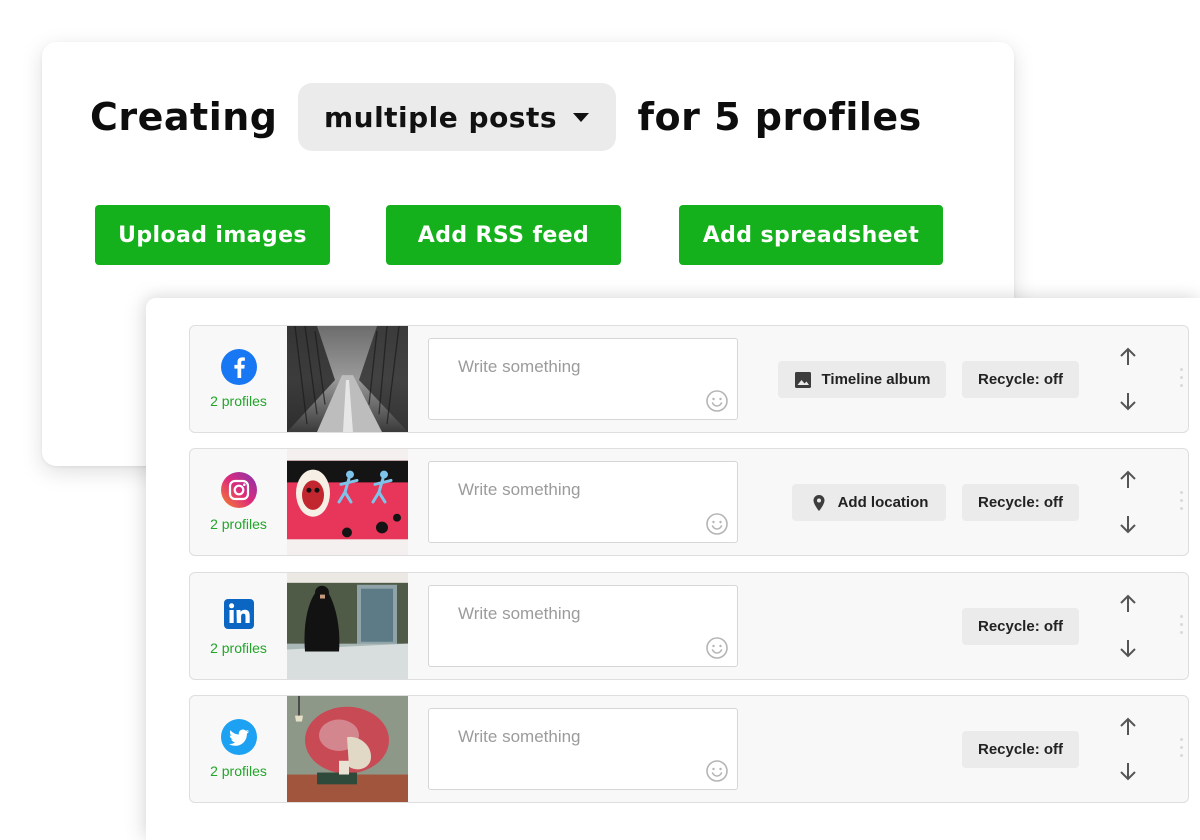 The image size is (1200, 840). What do you see at coordinates (440, 117) in the screenshot?
I see `post-mode-value: multiple posts` at bounding box center [440, 117].